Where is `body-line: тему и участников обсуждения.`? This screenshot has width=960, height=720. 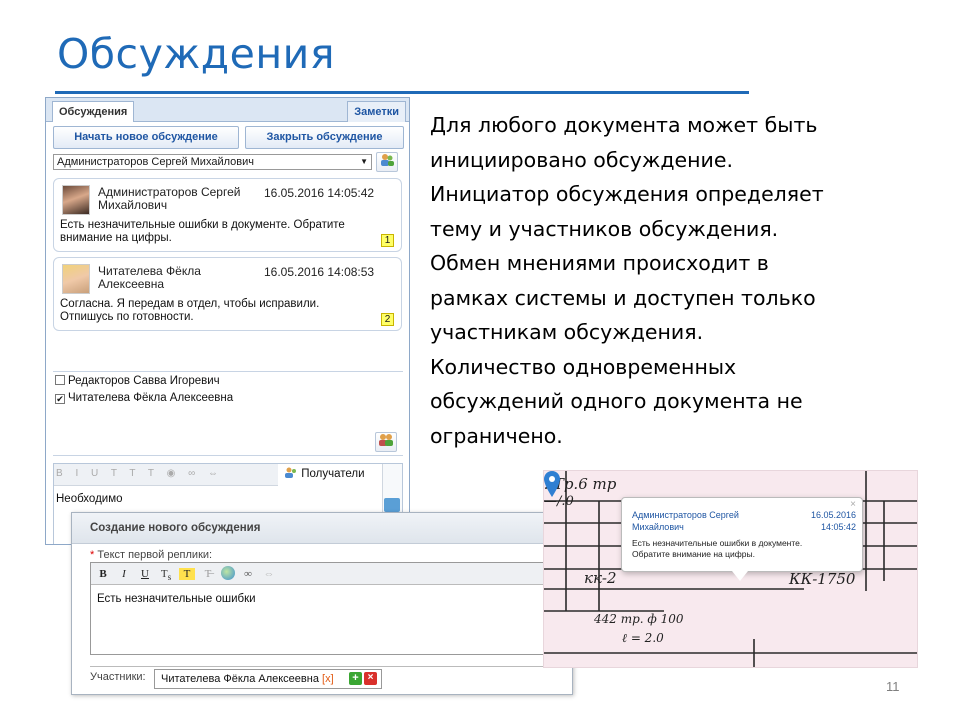 body-line: тему и участников обсуждения. is located at coordinates (604, 228).